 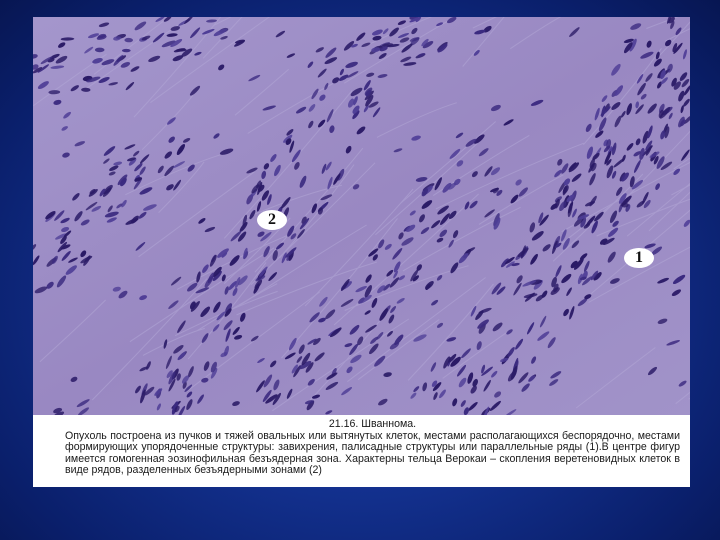 I want to click on caption-title: 21.16. Шваннома., so click(x=372, y=424).